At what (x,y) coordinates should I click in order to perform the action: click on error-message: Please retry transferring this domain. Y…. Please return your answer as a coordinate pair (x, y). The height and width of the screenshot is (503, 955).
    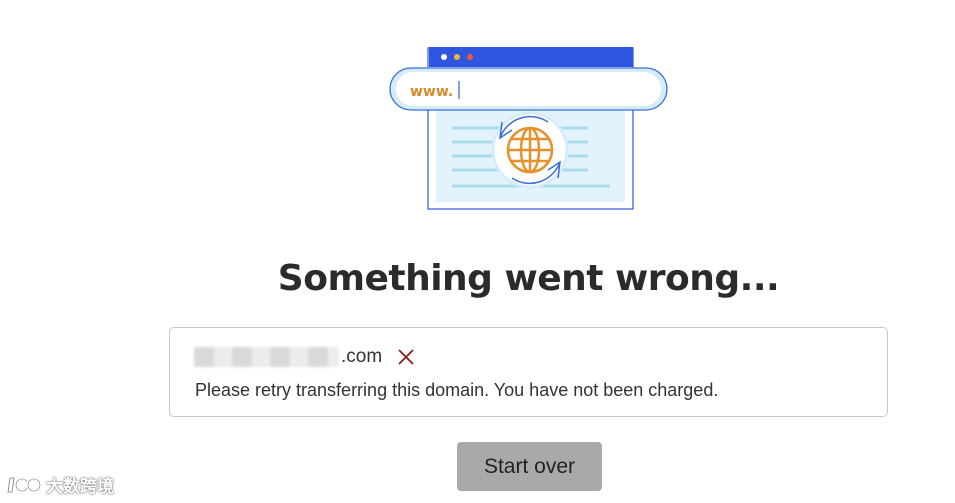
    Looking at the image, I should click on (457, 390).